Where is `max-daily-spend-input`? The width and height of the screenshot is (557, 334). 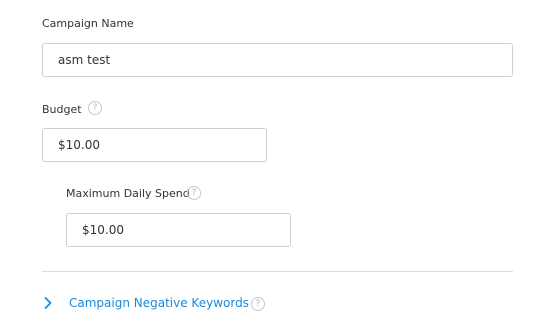 max-daily-spend-input is located at coordinates (178, 230).